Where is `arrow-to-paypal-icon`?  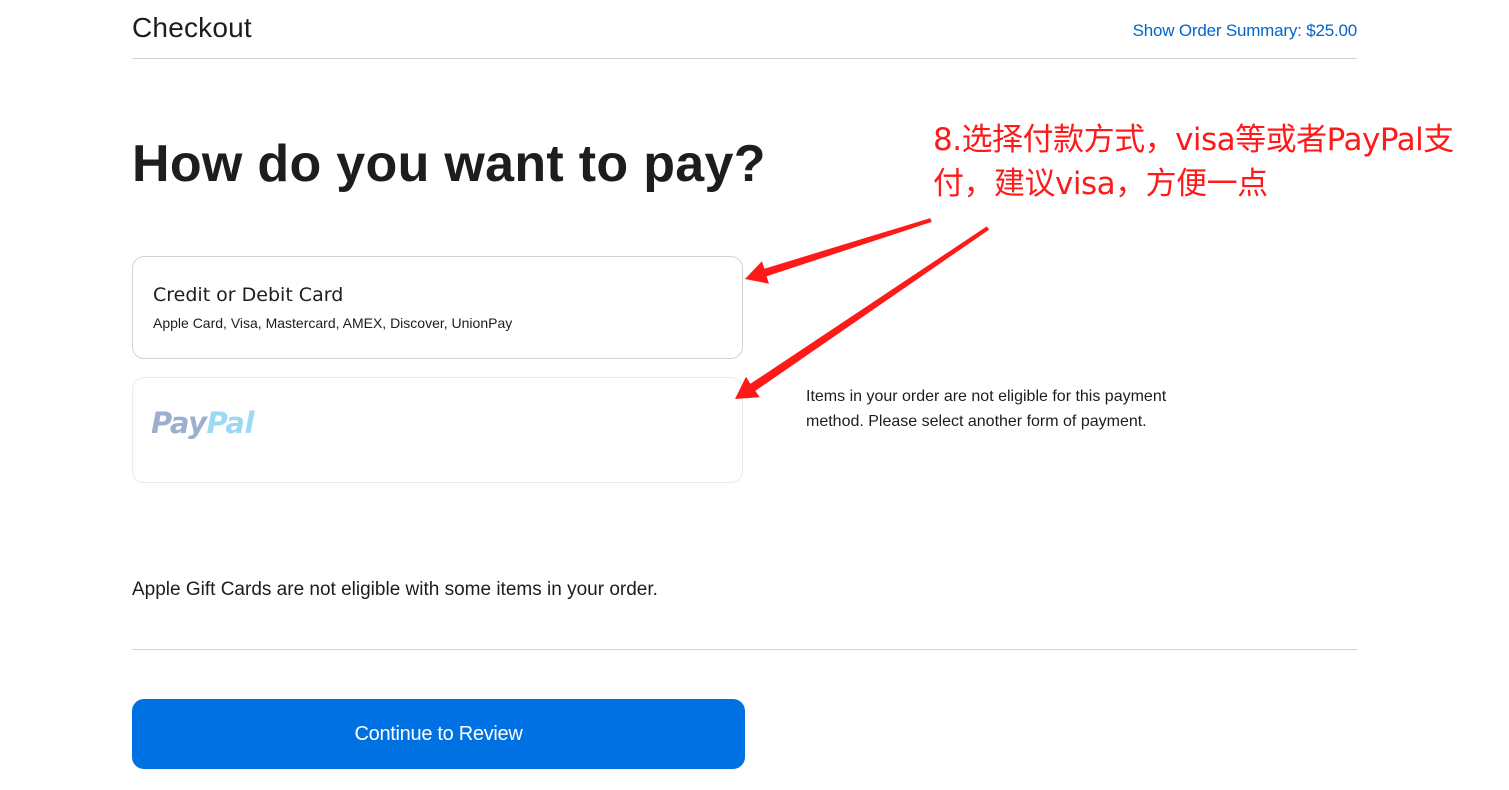 arrow-to-paypal-icon is located at coordinates (862, 312).